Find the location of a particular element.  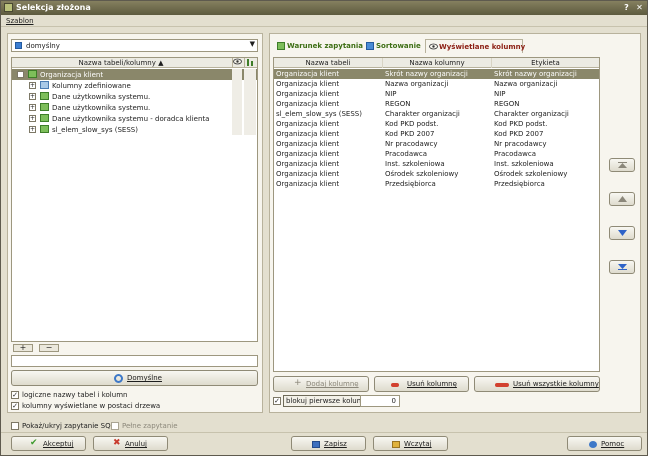

cell-label: Pracodawca is located at coordinates (546, 154).